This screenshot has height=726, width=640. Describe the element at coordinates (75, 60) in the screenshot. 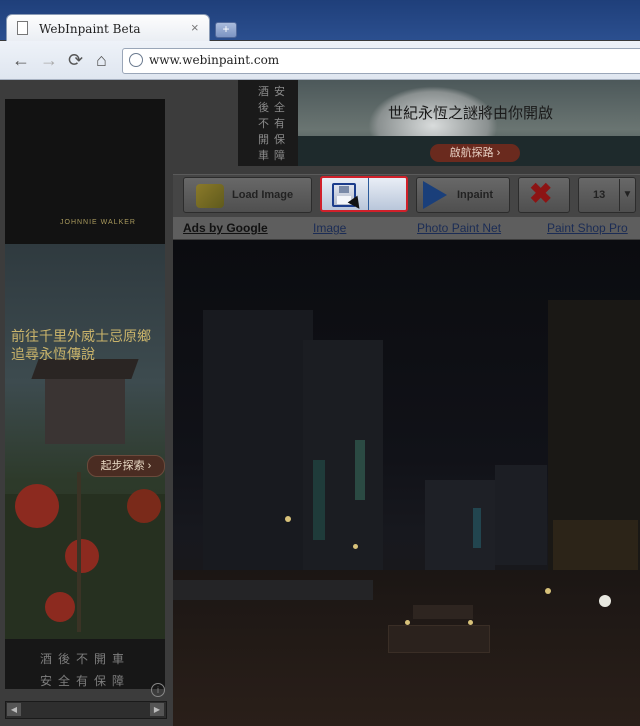

I see `reload-icon: ⟳` at that location.